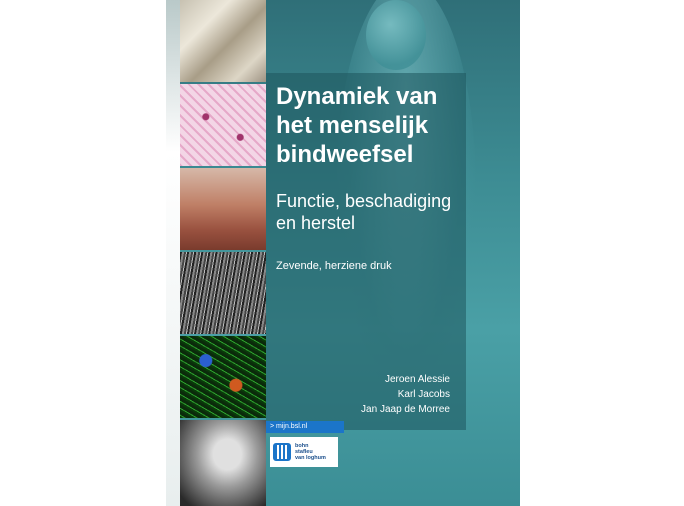  I want to click on edition-label: Zevende, herziene druk, so click(334, 266).